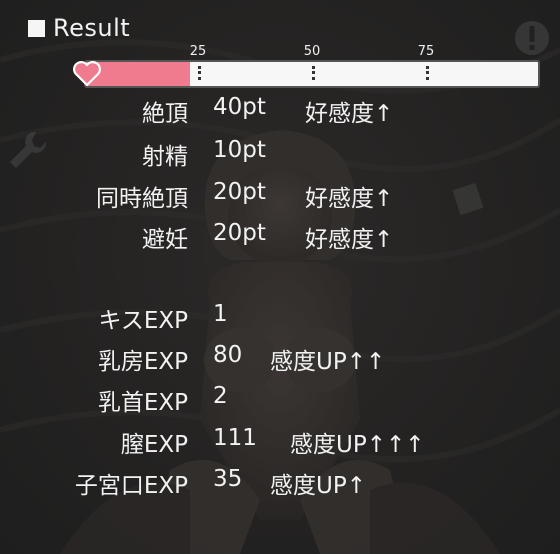 This screenshot has width=560, height=554. Describe the element at coordinates (228, 479) in the screenshot. I see `exp-value: 35` at that location.